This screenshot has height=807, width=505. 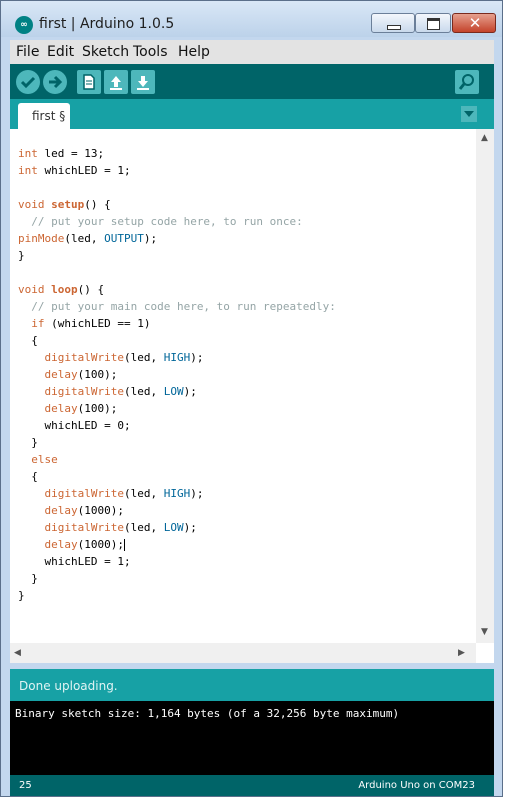 I want to click on code-line: if (whichLED == 1), so click(x=84, y=323).